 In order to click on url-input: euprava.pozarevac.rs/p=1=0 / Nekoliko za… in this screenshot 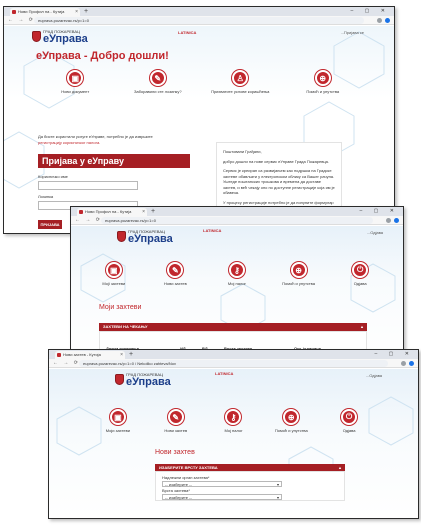, I will do `click(233, 363)`.